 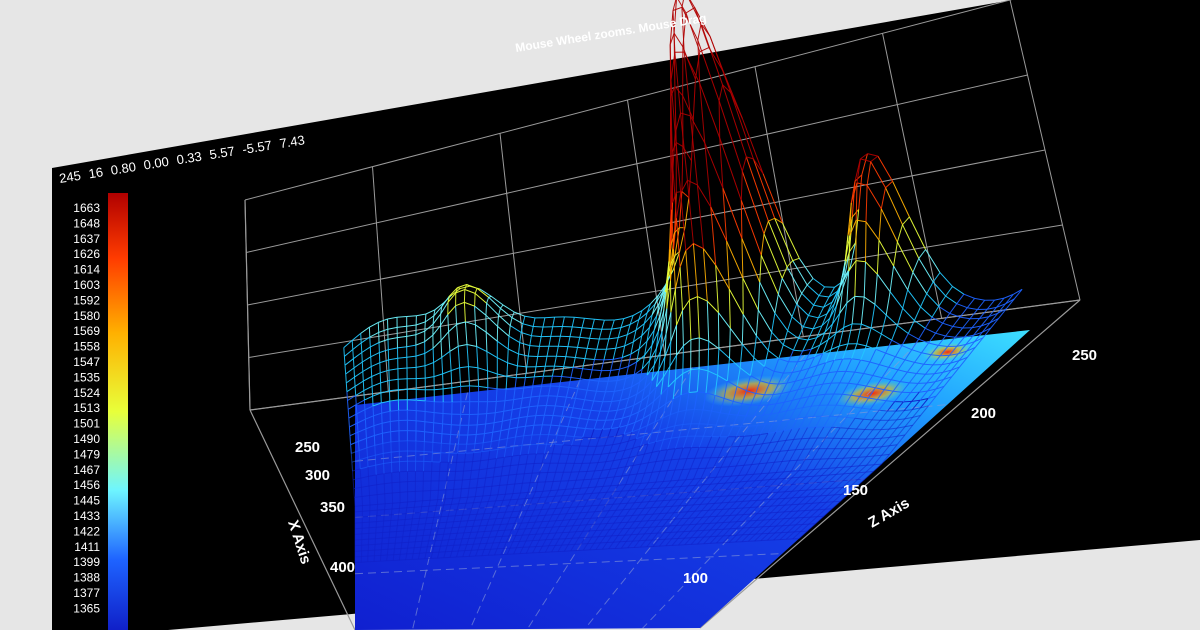 I want to click on legend-label: 1456, so click(x=86, y=485).